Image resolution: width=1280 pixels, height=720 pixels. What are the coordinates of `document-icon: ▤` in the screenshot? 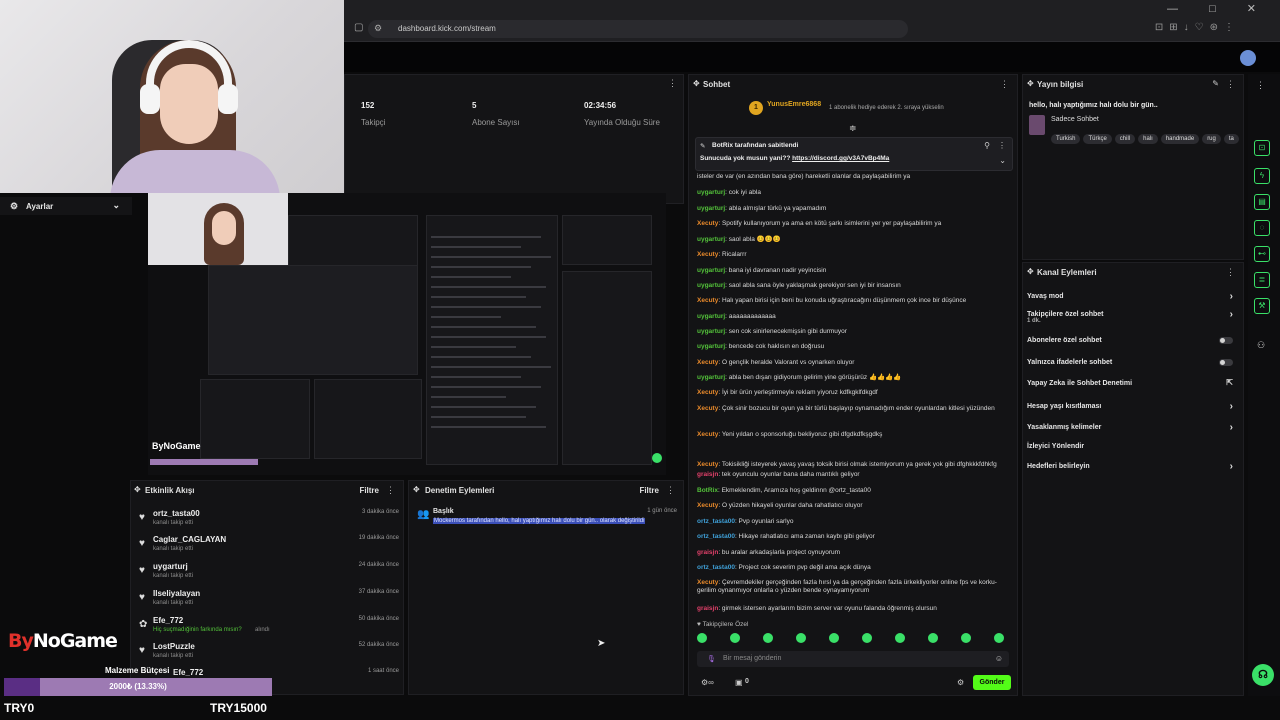 It's located at (1262, 202).